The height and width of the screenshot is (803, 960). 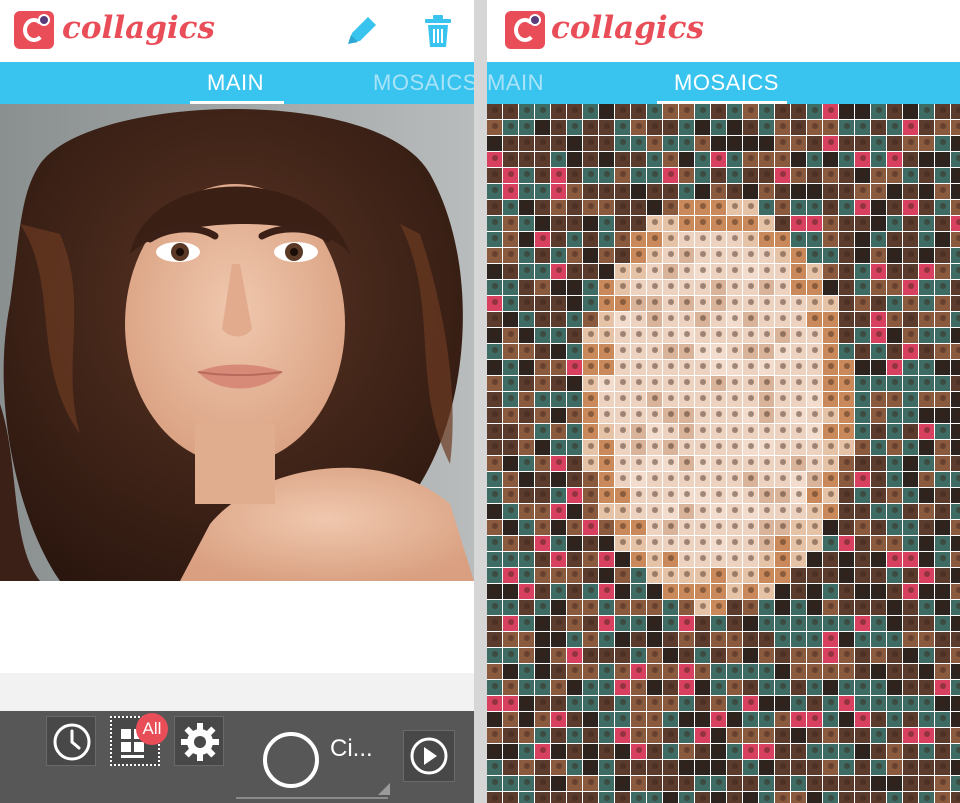 What do you see at coordinates (237, 627) in the screenshot?
I see `canvas-blank-area` at bounding box center [237, 627].